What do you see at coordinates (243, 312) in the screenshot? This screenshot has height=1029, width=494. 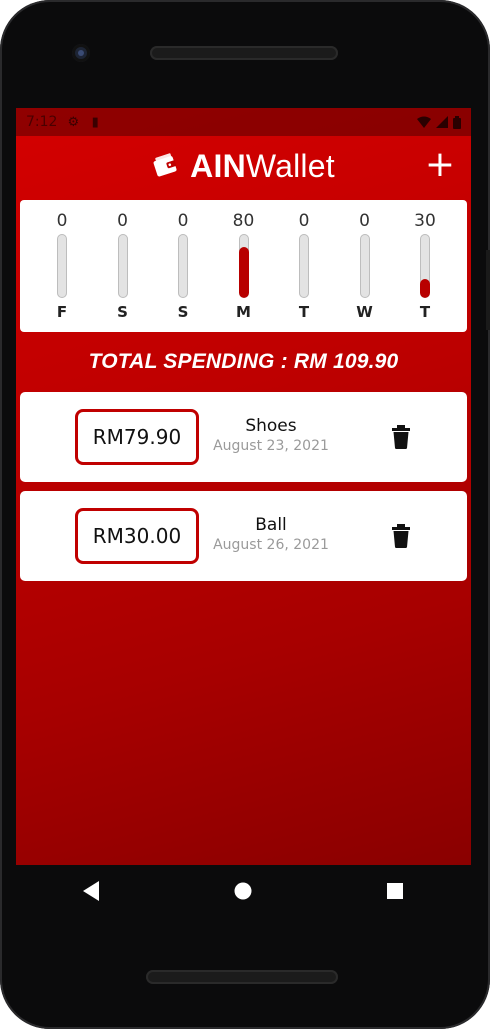 I see `bar-day-label: M` at bounding box center [243, 312].